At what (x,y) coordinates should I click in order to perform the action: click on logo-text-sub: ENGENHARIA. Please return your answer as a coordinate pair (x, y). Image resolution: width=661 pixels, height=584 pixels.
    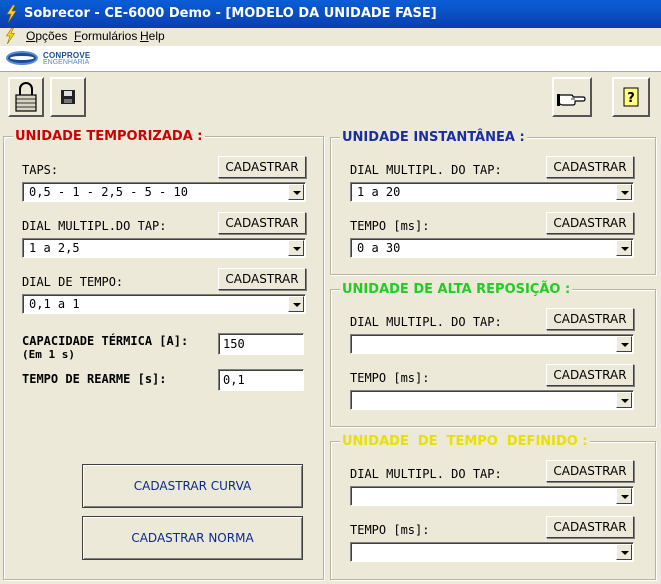
    Looking at the image, I should click on (66, 62).